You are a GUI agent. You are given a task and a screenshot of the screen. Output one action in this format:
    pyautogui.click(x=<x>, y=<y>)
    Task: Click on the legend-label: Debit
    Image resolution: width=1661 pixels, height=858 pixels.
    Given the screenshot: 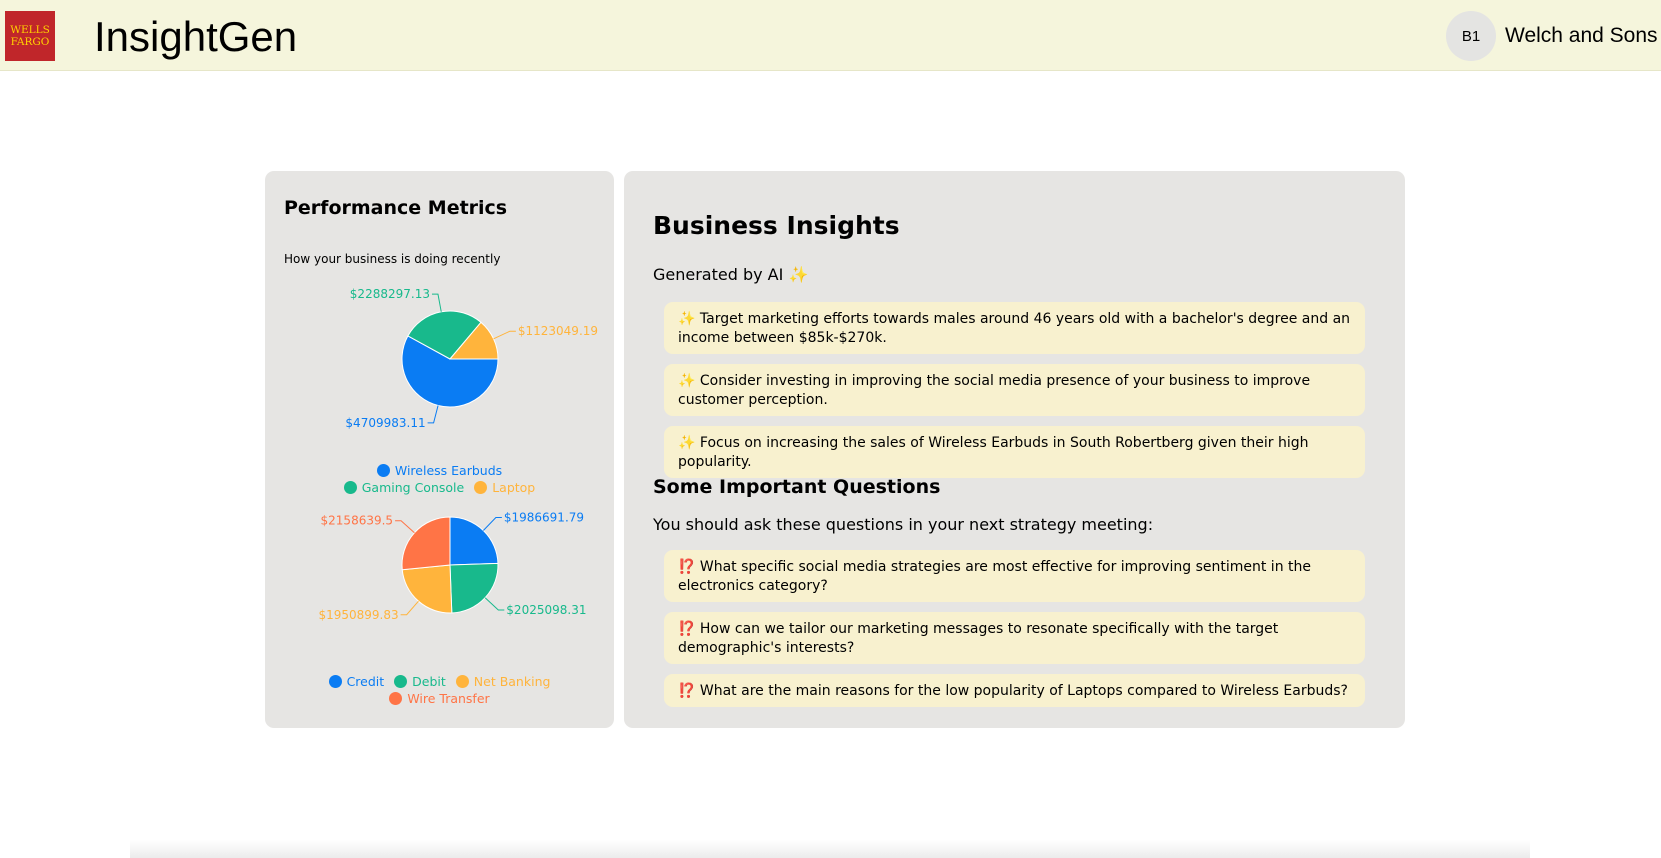 What is the action you would take?
    pyautogui.click(x=429, y=681)
    